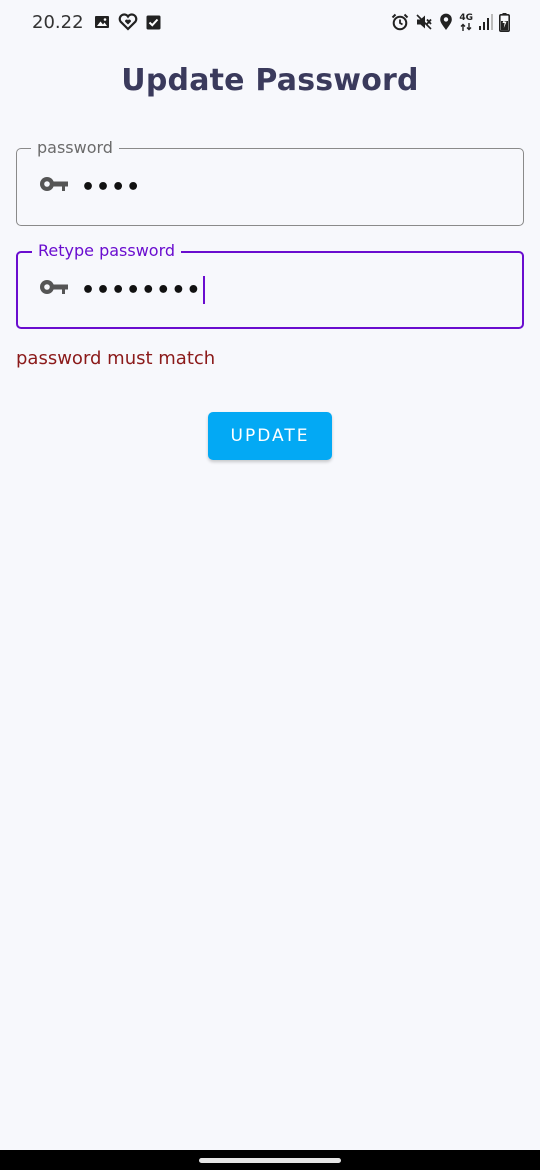  I want to click on mute-icon, so click(424, 22).